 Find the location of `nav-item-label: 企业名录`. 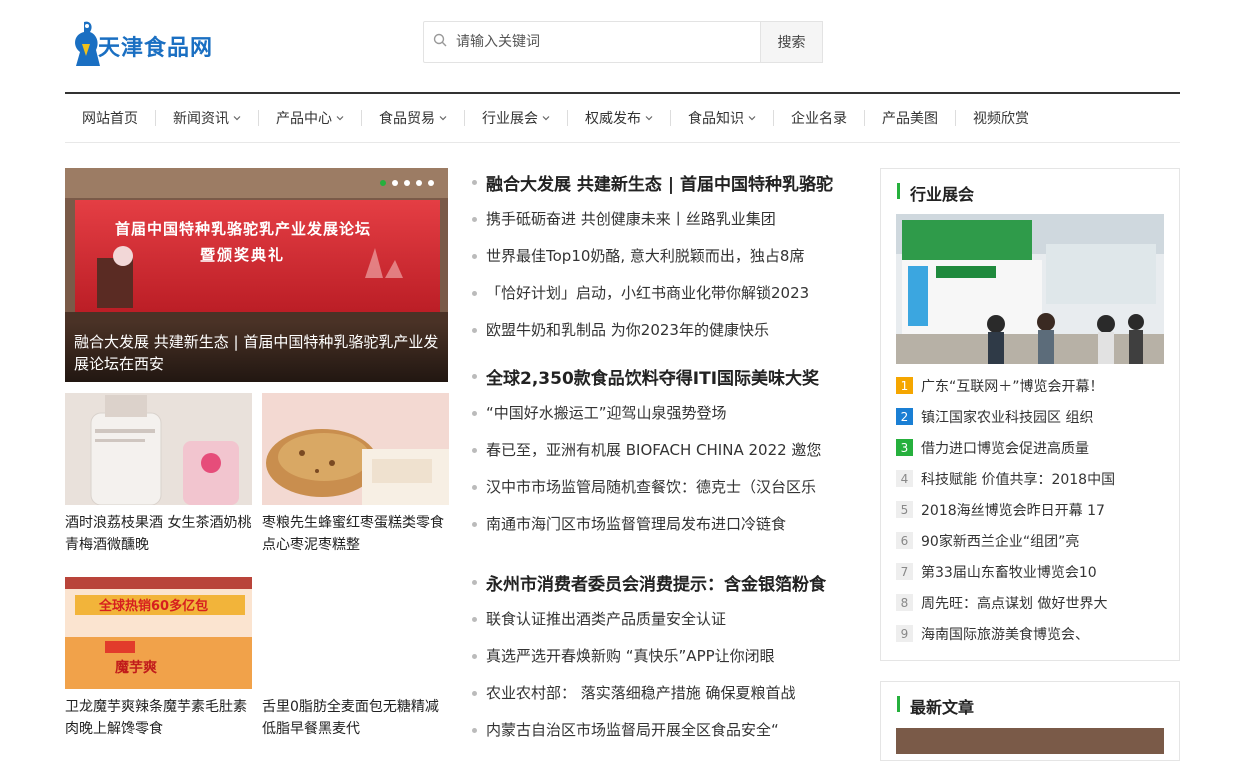

nav-item-label: 企业名录 is located at coordinates (819, 119).